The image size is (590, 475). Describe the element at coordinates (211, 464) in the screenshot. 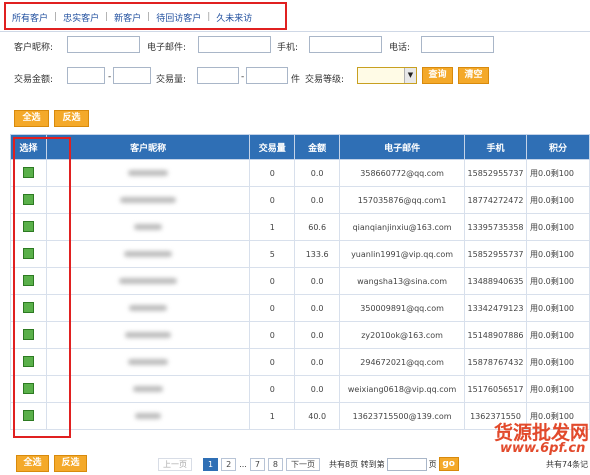

I see `page-1: 1` at that location.